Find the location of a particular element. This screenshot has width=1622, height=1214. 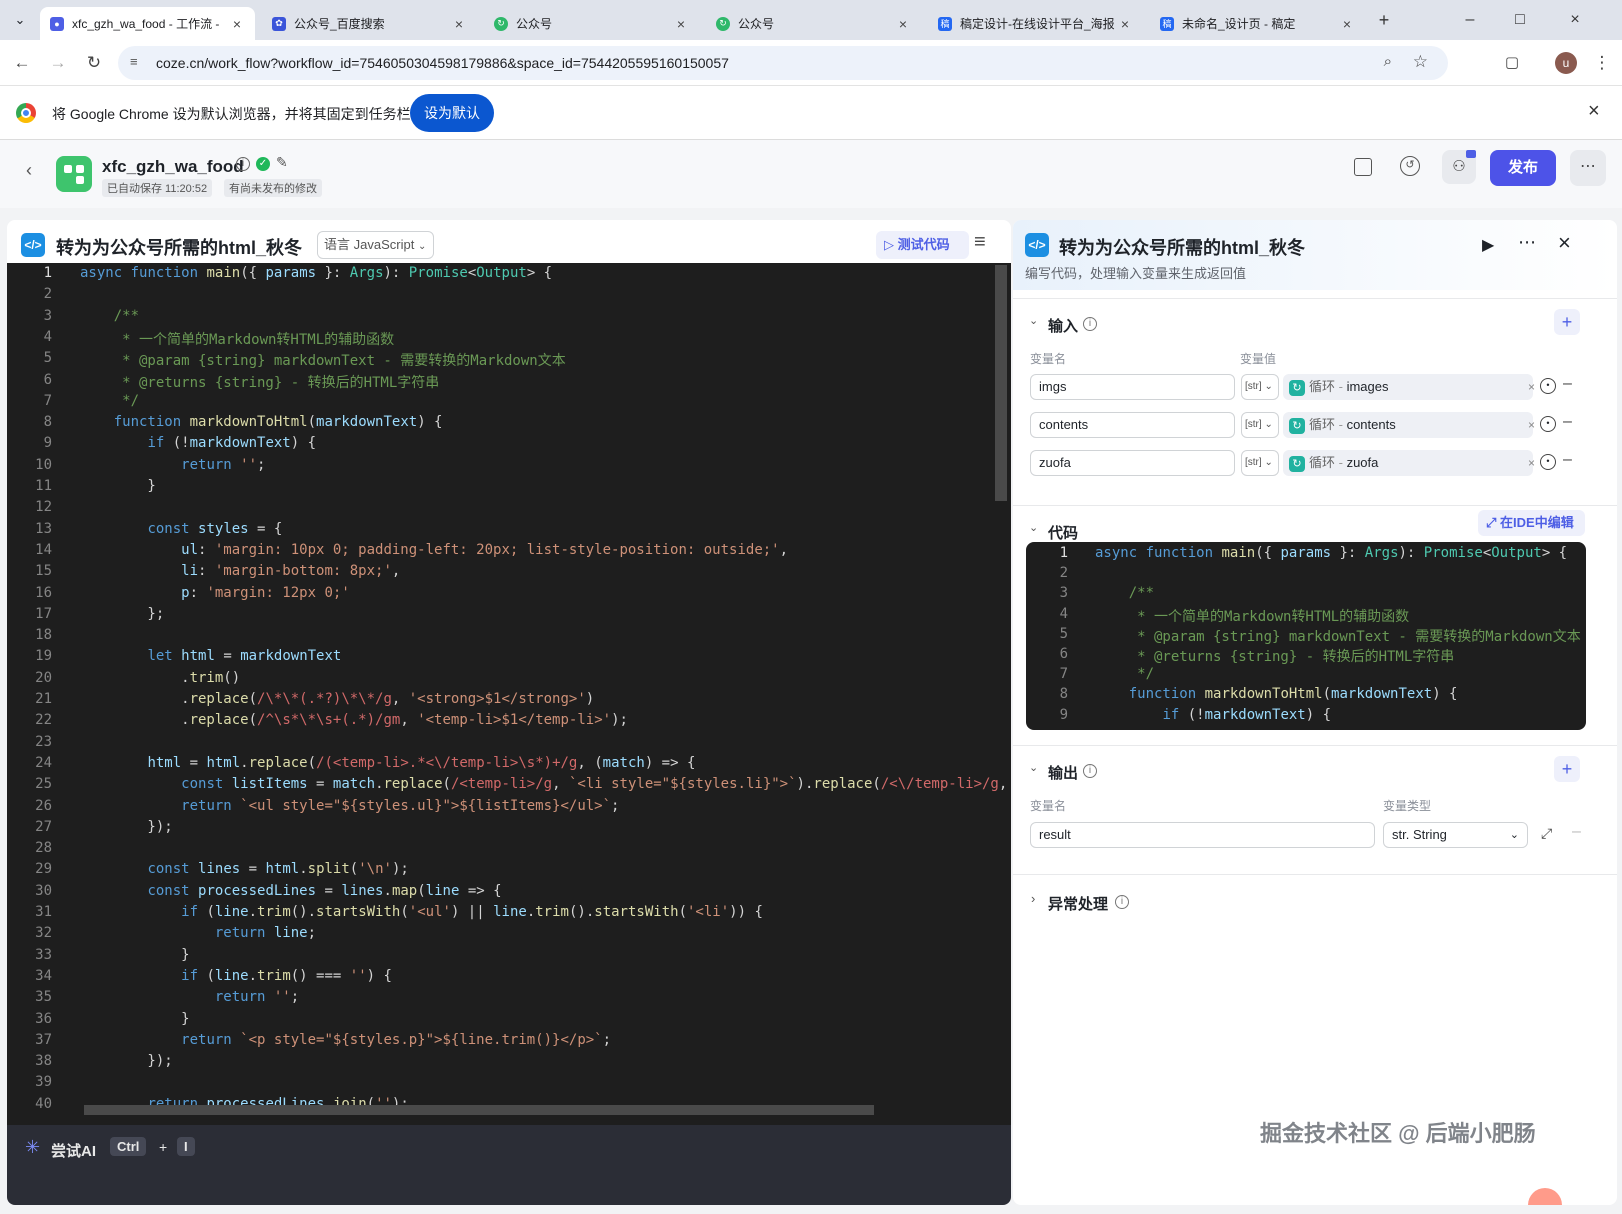

code-line: function markdownToHtml(markdownText) { is located at coordinates (278, 422).